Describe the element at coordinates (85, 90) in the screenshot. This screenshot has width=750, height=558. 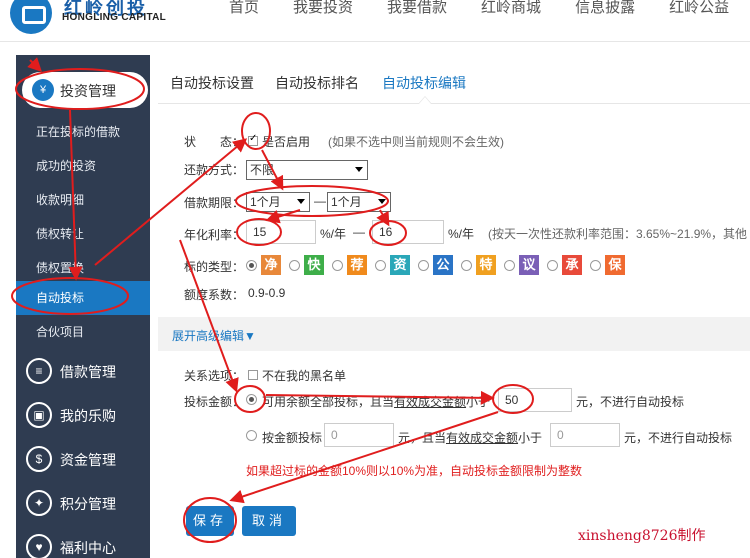
I see `sidebar-item-invest-management: ¥ 投资管理` at that location.